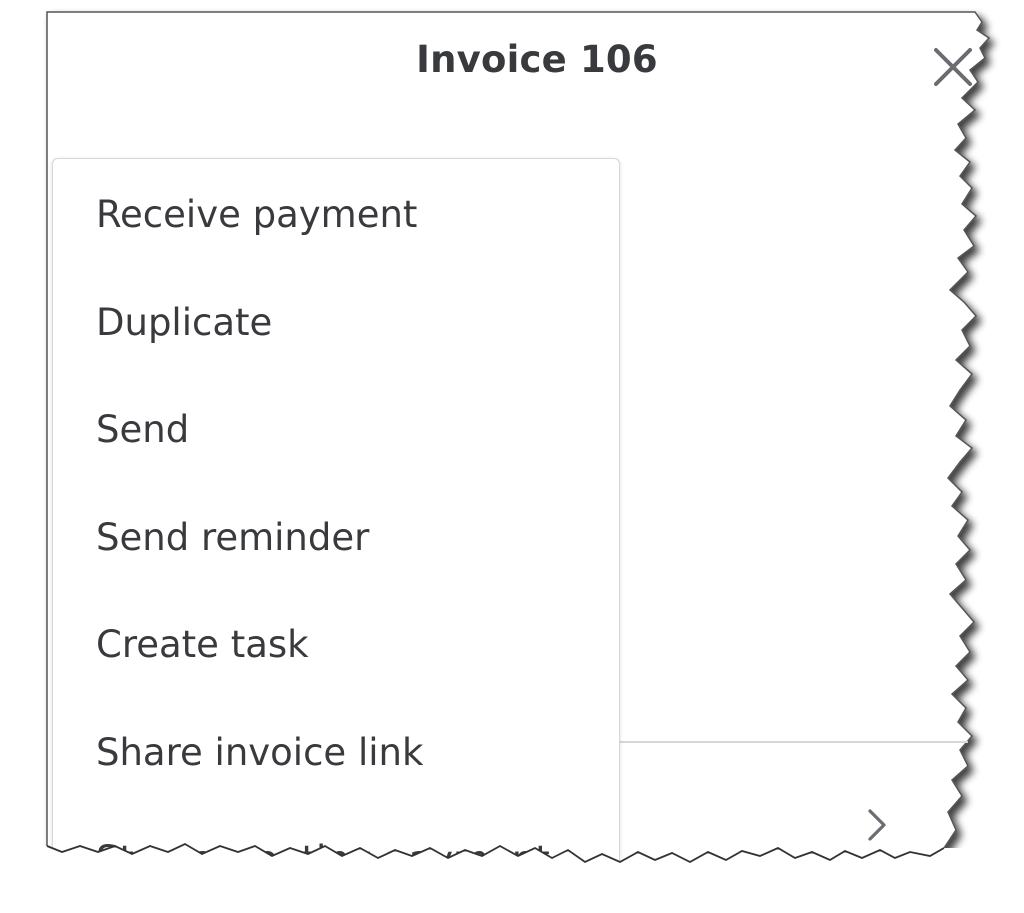  I want to click on menu-item-send: Send, so click(336, 430).